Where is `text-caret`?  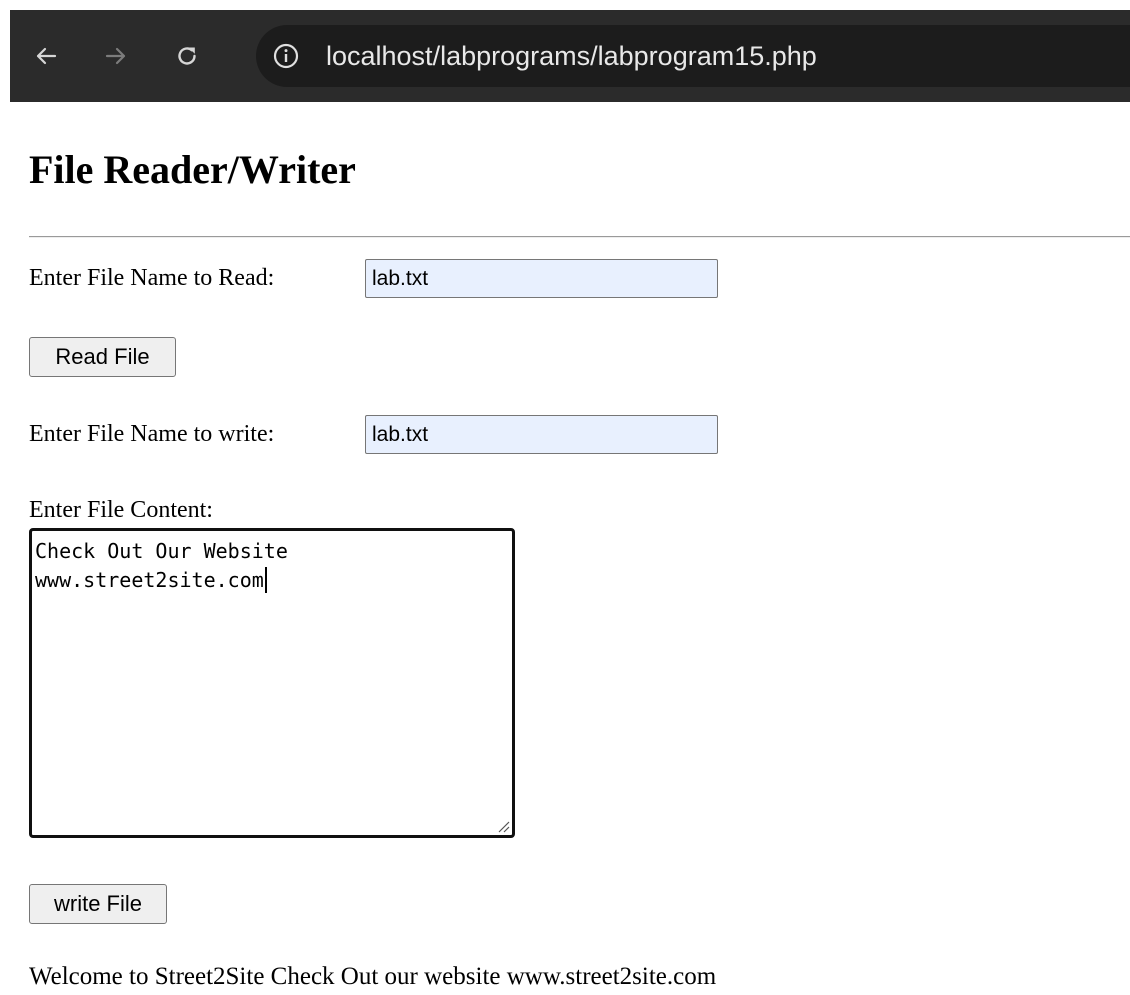
text-caret is located at coordinates (265, 580).